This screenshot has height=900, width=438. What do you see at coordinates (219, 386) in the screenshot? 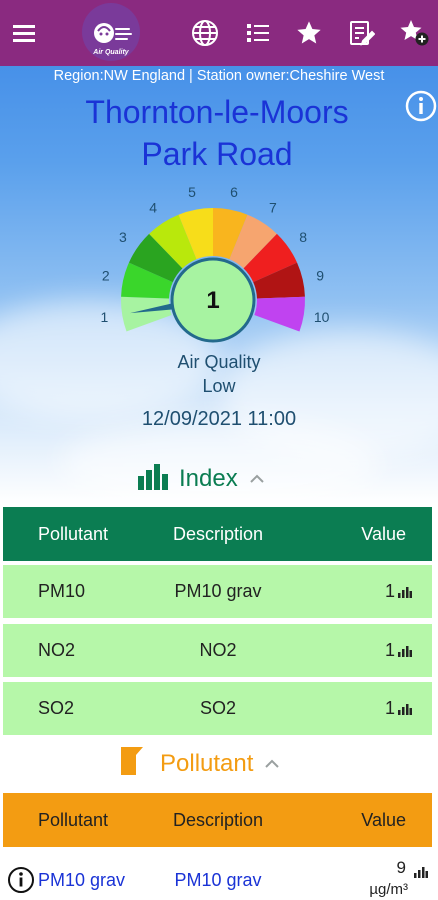
I see `air-quality-band: Low` at bounding box center [219, 386].